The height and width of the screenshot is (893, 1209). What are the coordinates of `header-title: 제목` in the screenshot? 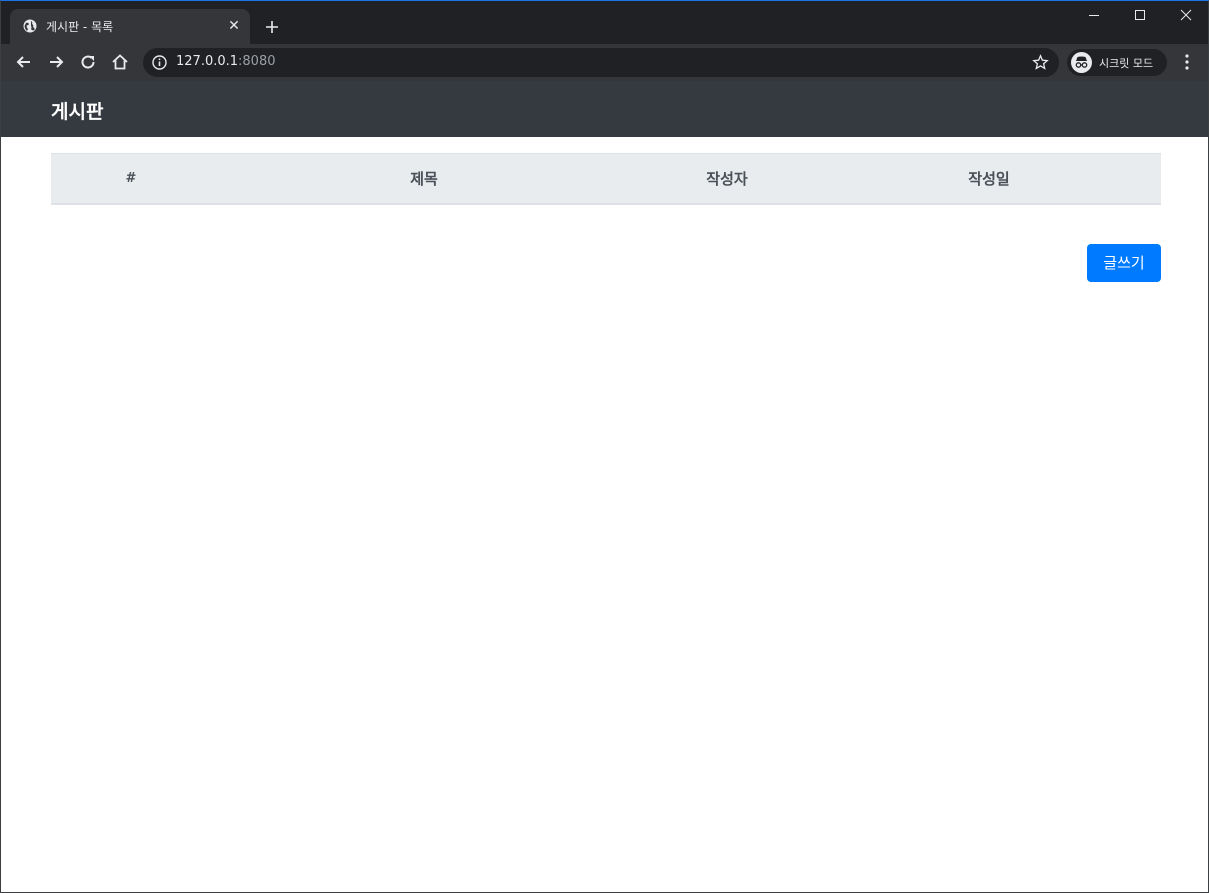 It's located at (424, 179).